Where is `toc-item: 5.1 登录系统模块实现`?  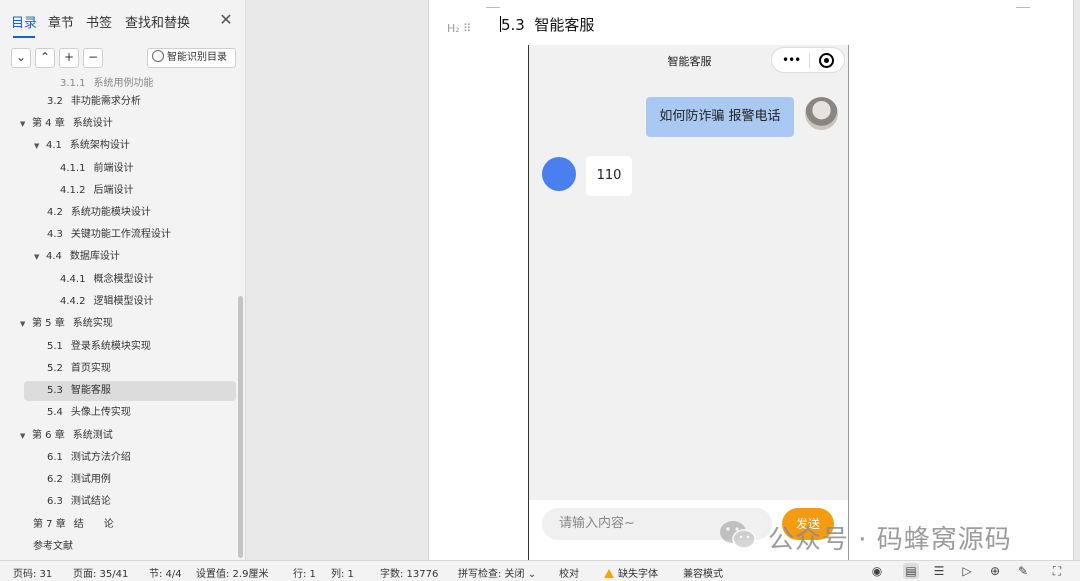
toc-item: 5.1 登录系统模块实现 is located at coordinates (99, 347).